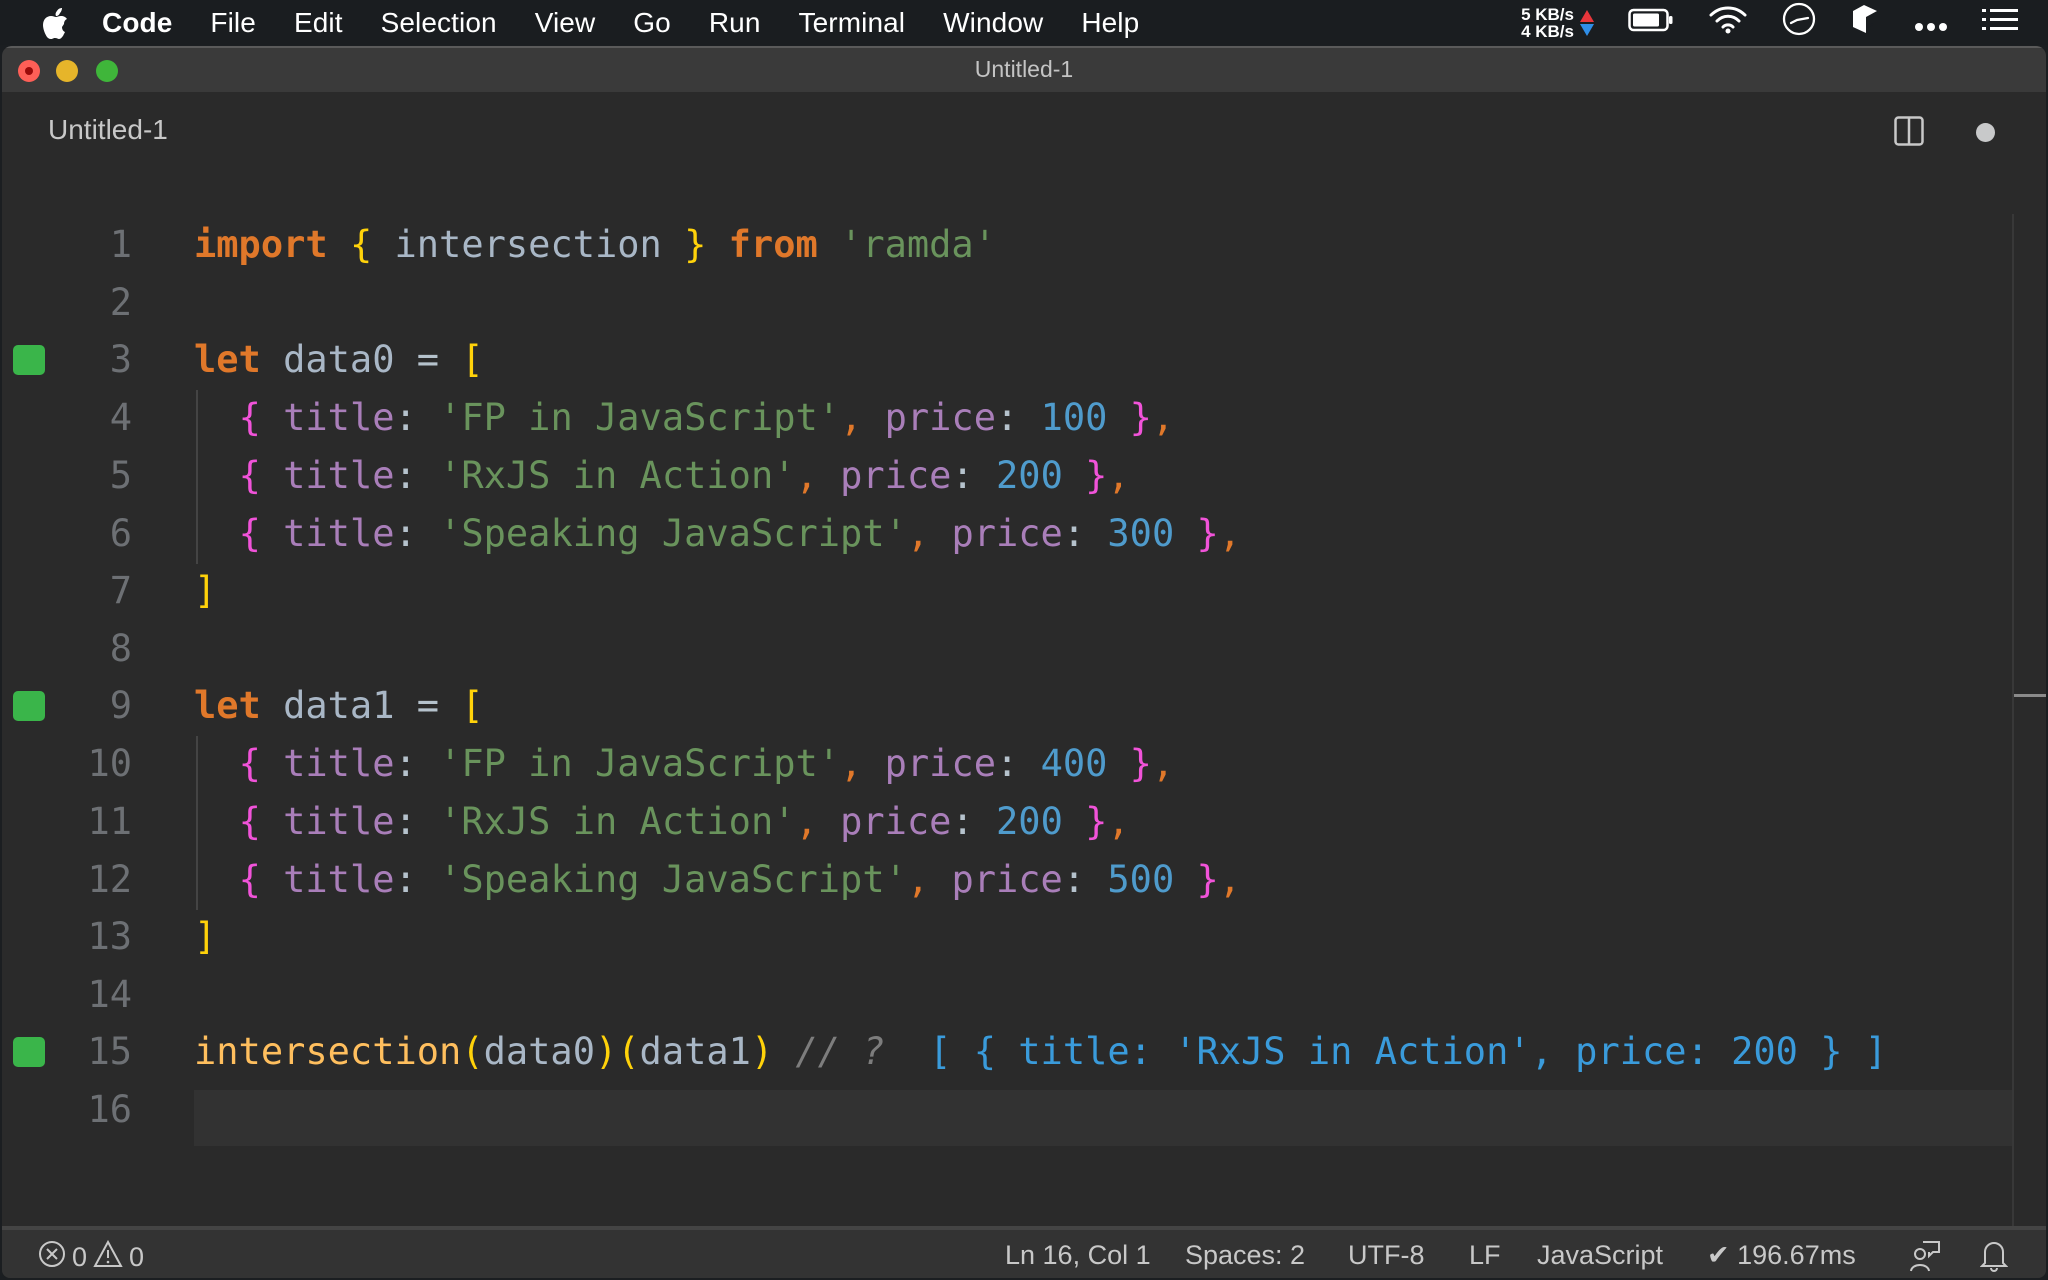 The height and width of the screenshot is (1280, 2048). Describe the element at coordinates (1024, 649) in the screenshot. I see `code-line-8: 8` at that location.